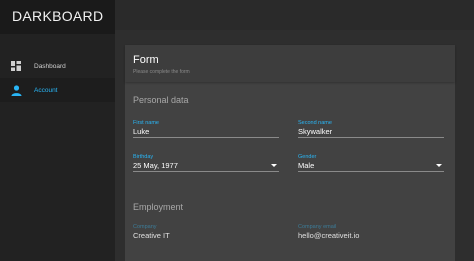 Image resolution: width=474 pixels, height=261 pixels. I want to click on field-label: Company, so click(145, 227).